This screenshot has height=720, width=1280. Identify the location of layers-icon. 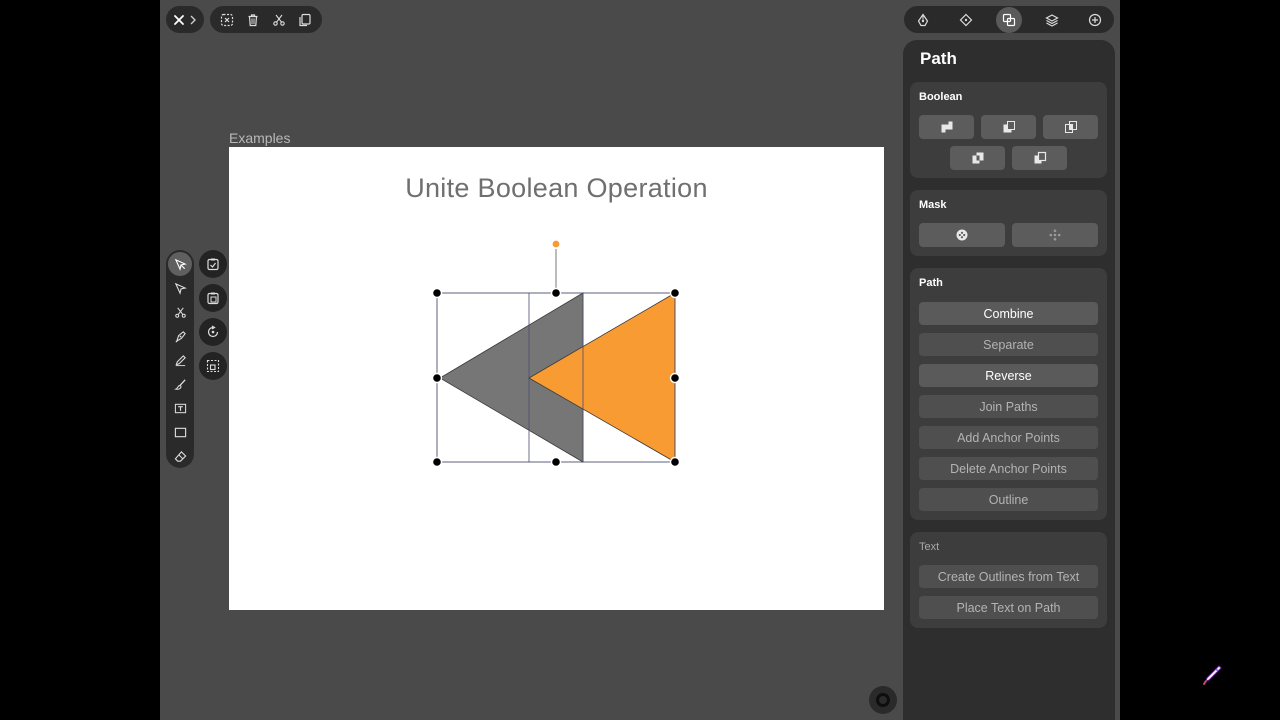
(1052, 20).